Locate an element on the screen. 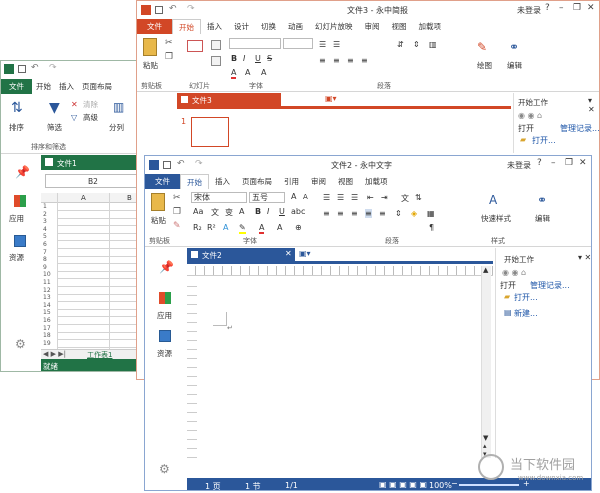 This screenshot has height=493, width=600. row-header: 10 is located at coordinates (50, 274).